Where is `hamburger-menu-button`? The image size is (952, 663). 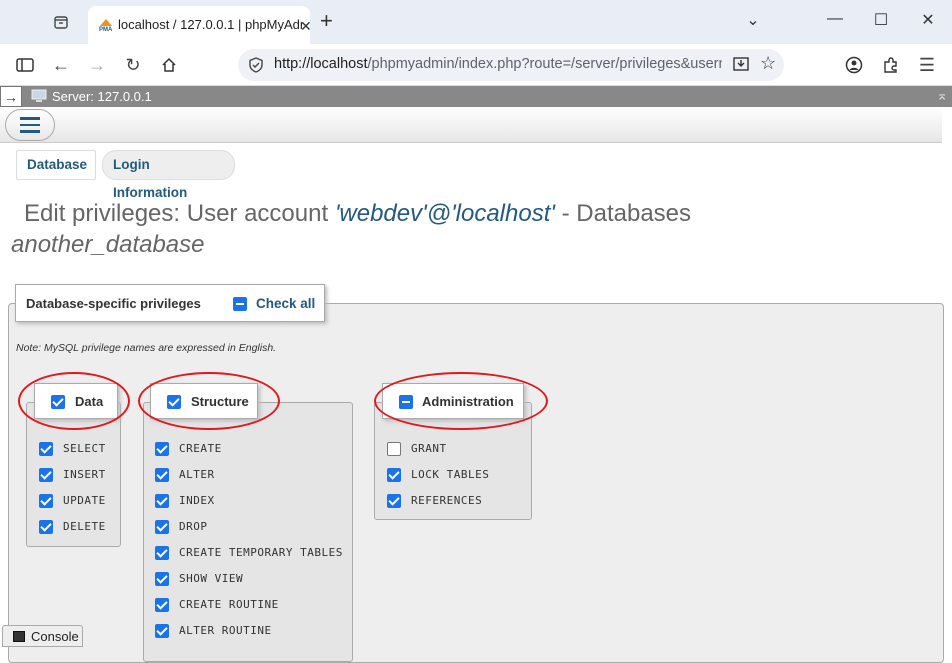 hamburger-menu-button is located at coordinates (30, 125).